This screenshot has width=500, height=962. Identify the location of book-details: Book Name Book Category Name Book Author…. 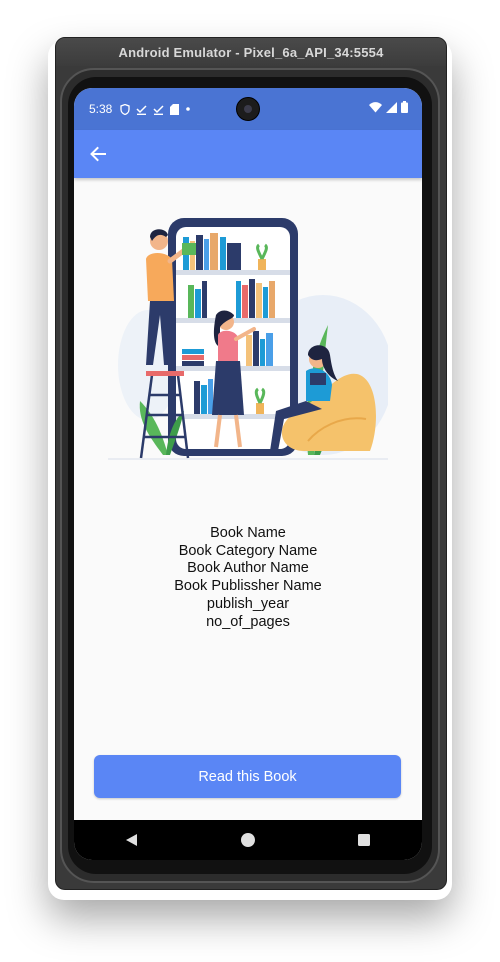
(248, 578).